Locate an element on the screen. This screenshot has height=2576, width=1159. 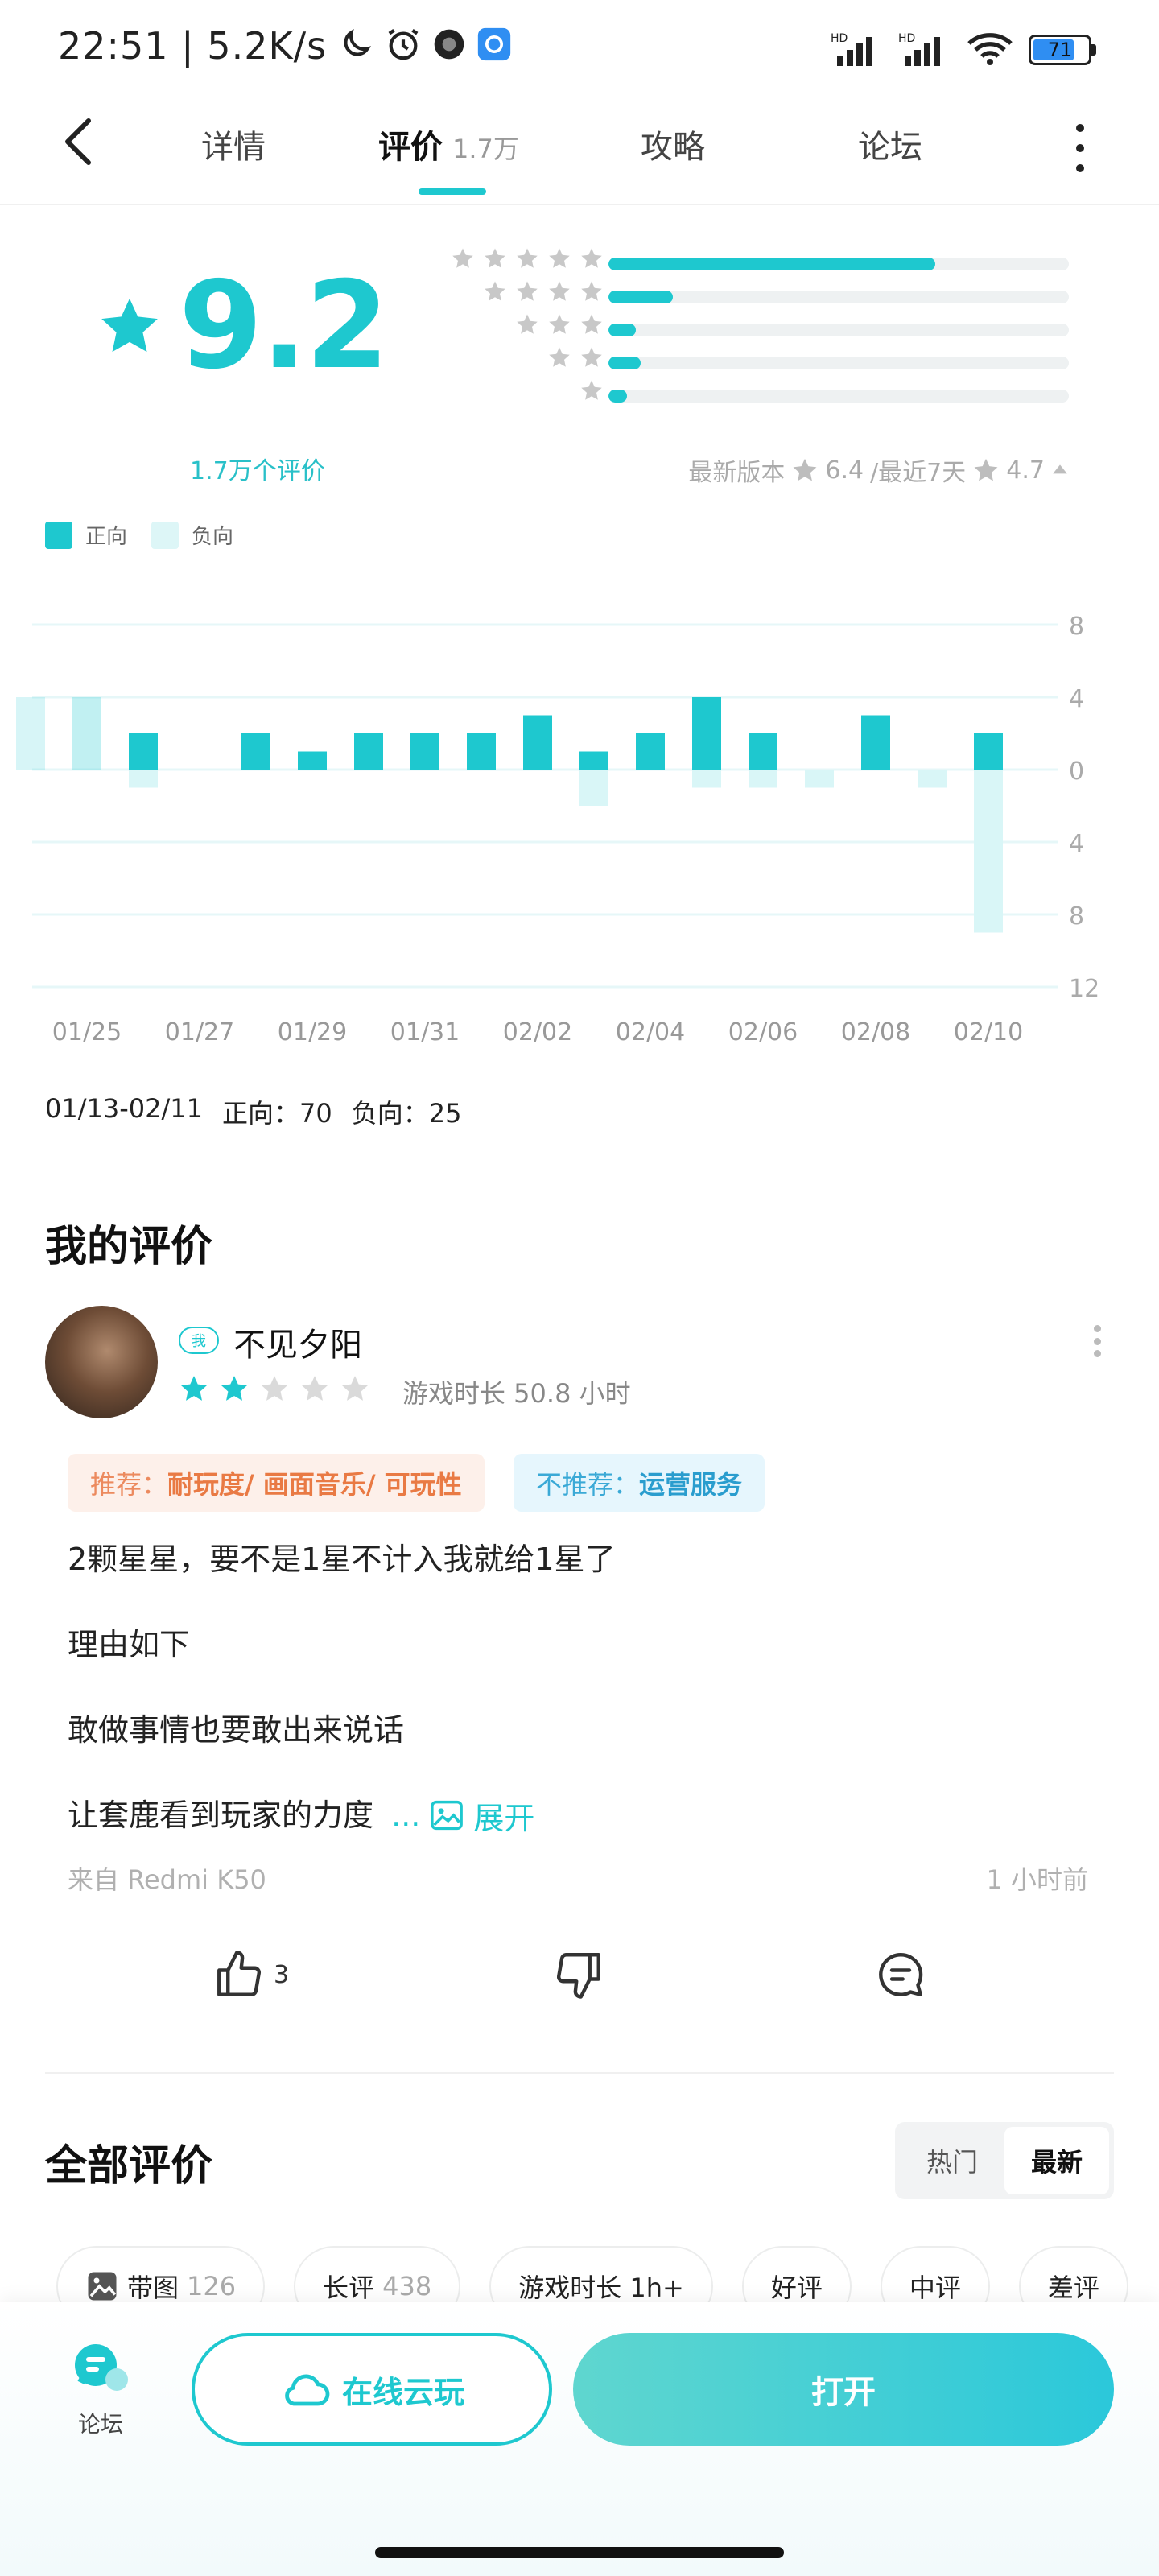
x-tick-label: 02/08 is located at coordinates (876, 1032).